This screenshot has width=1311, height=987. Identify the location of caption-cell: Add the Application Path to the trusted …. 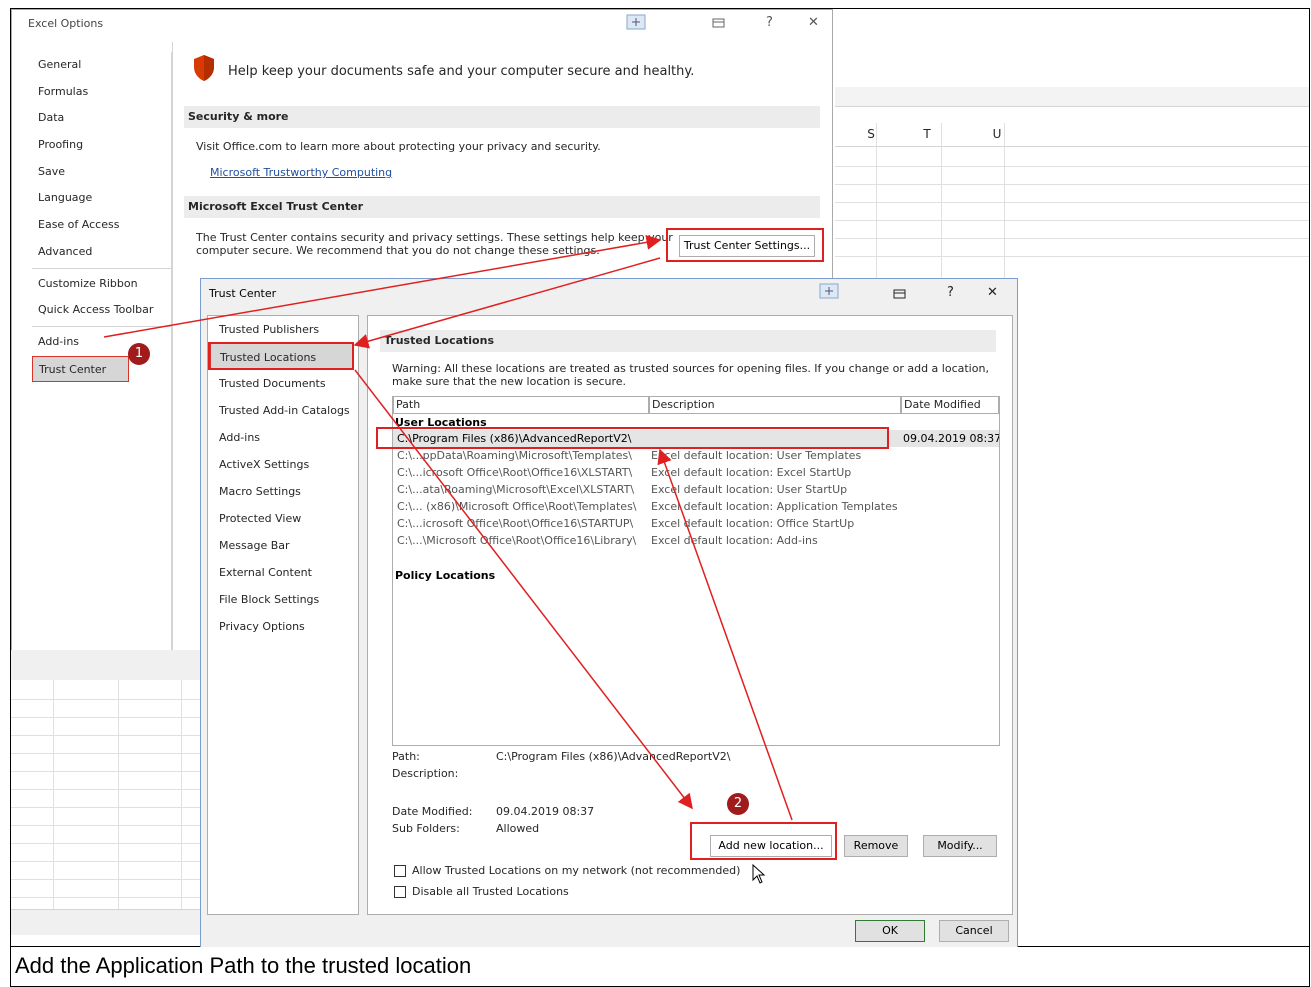
(660, 967).